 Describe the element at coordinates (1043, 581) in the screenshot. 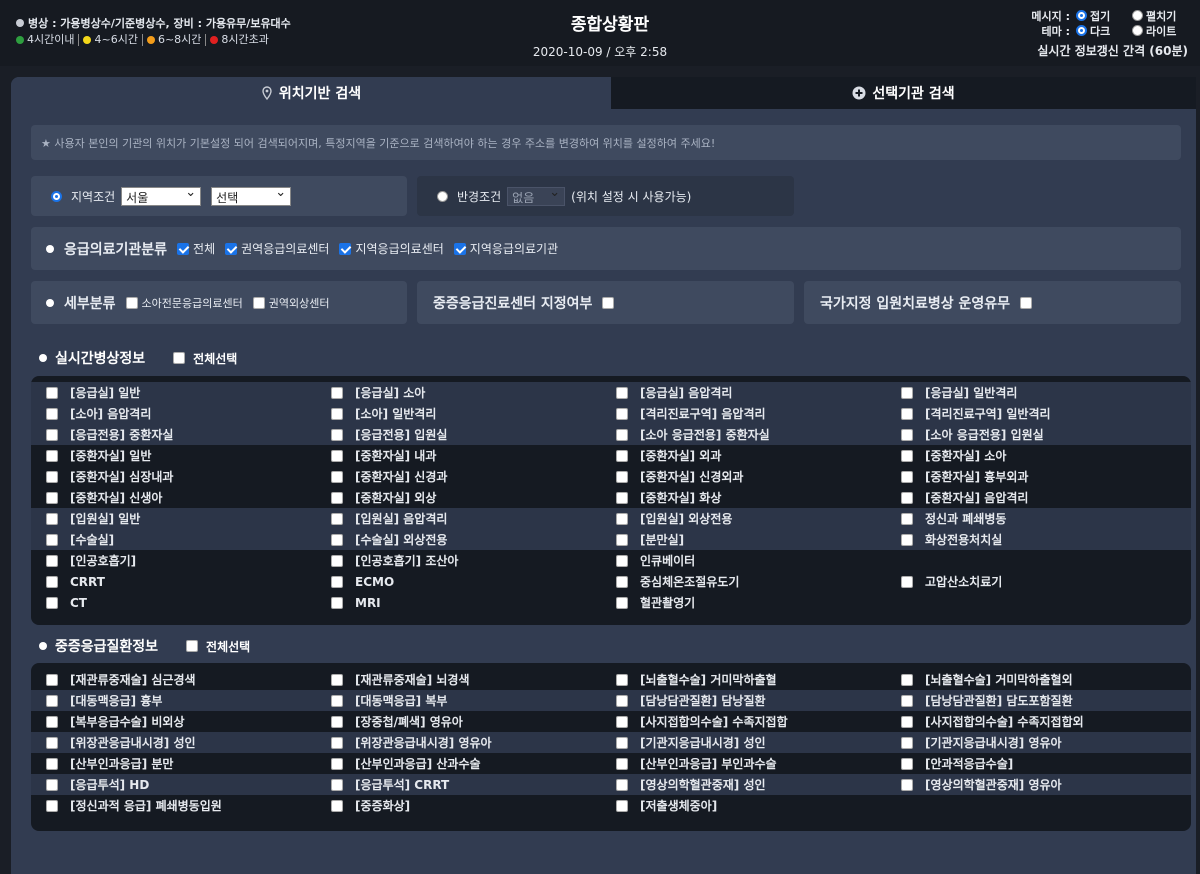

I see `grid-option: 고압산소치료기` at that location.